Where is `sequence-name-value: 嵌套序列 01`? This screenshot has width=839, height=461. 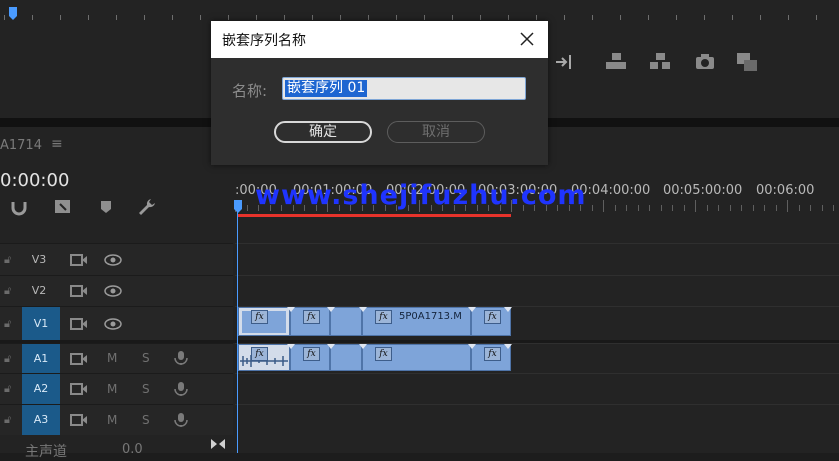
sequence-name-value: 嵌套序列 01 is located at coordinates (326, 88).